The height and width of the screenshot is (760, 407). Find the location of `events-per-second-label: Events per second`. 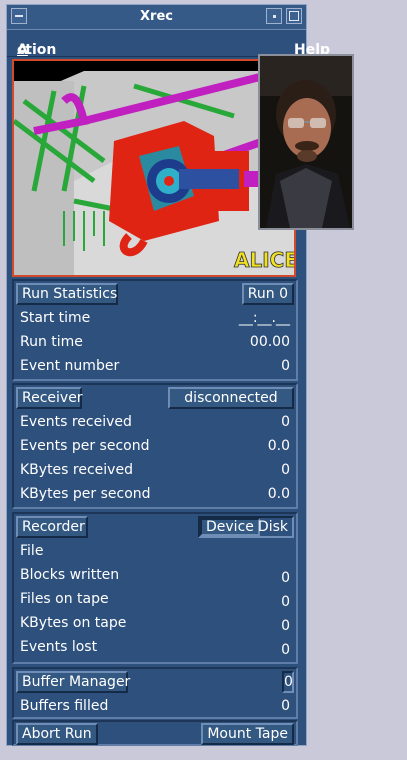

events-per-second-label: Events per second is located at coordinates (85, 446).